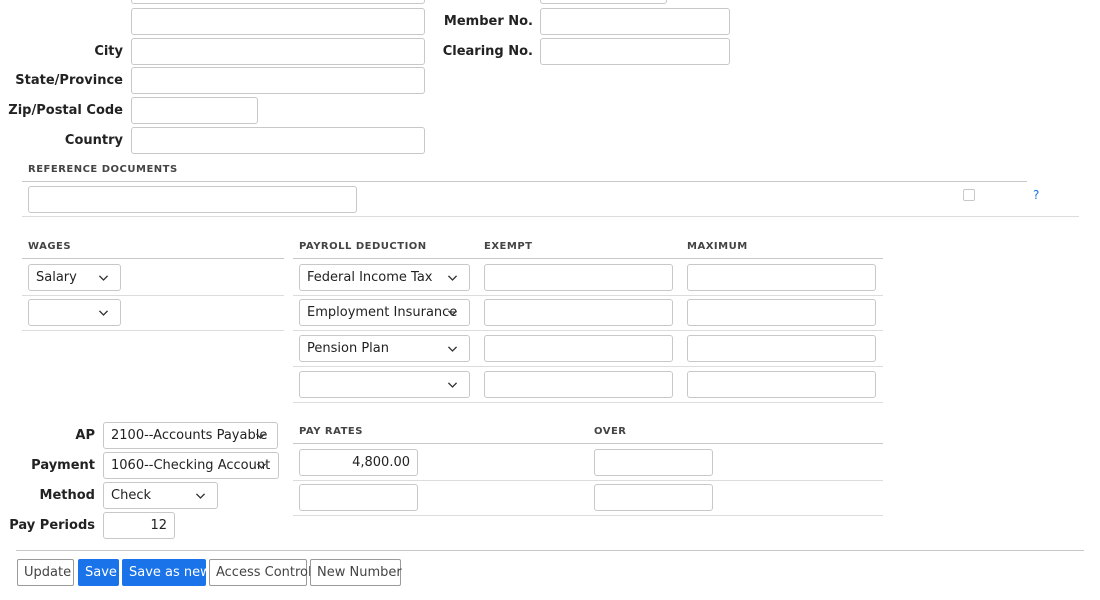 This screenshot has height=600, width=1100. Describe the element at coordinates (508, 246) in the screenshot. I see `exempt-header: EXEMPT` at that location.